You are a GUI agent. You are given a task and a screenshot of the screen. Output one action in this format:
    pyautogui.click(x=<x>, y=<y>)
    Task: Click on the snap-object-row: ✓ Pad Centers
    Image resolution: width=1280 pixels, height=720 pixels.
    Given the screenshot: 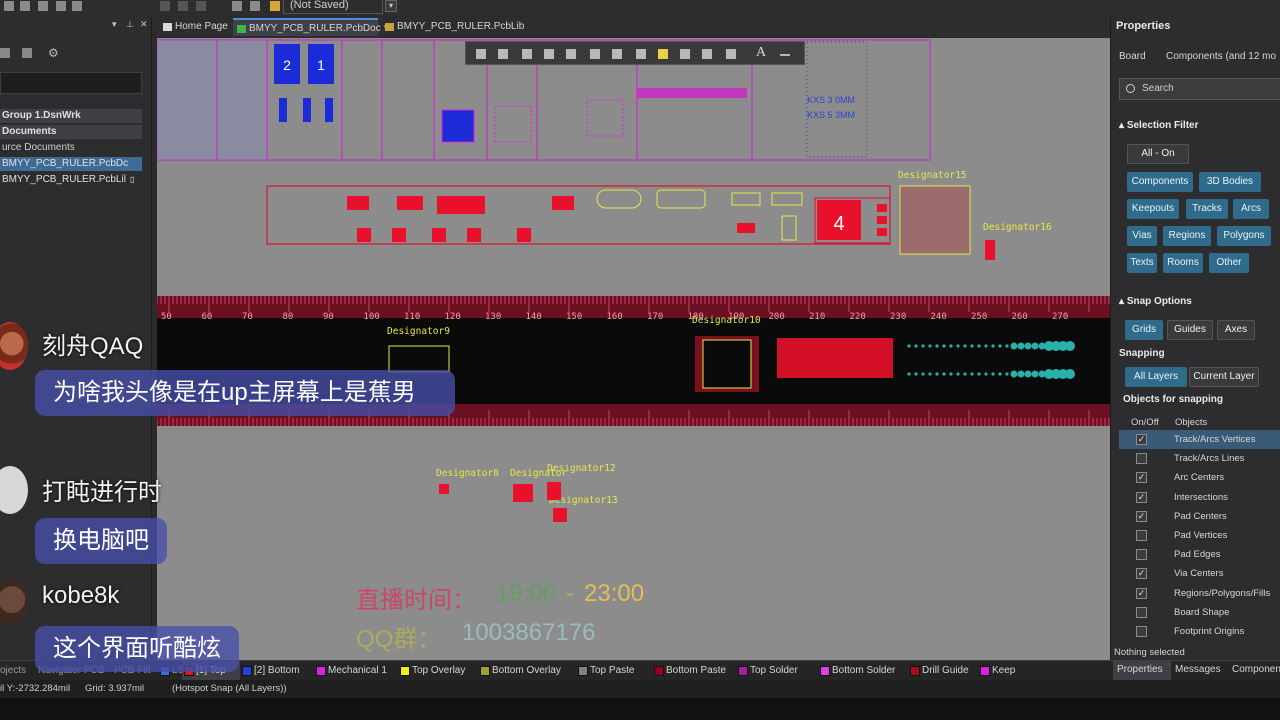 What is the action you would take?
    pyautogui.click(x=1199, y=516)
    